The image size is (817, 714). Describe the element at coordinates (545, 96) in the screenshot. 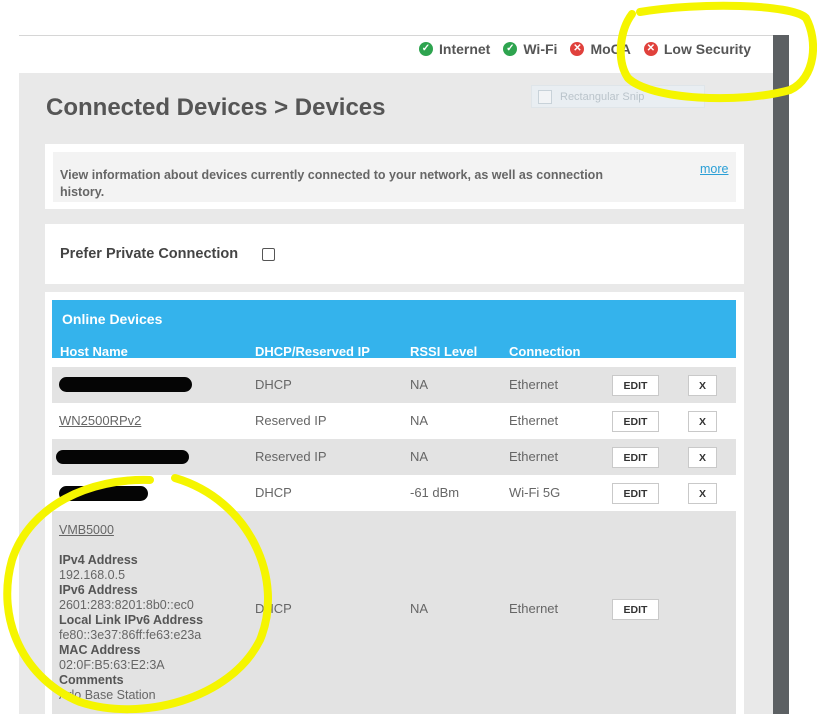

I see `snip-icon` at that location.